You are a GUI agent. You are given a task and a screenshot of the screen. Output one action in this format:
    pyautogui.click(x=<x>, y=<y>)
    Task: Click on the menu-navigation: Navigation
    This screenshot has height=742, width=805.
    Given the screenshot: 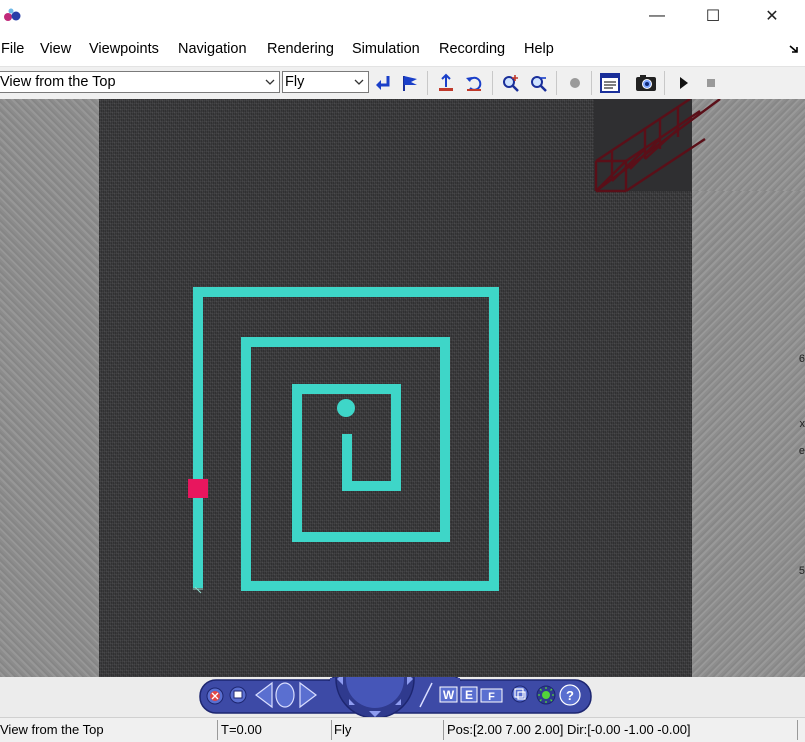 What is the action you would take?
    pyautogui.click(x=212, y=49)
    